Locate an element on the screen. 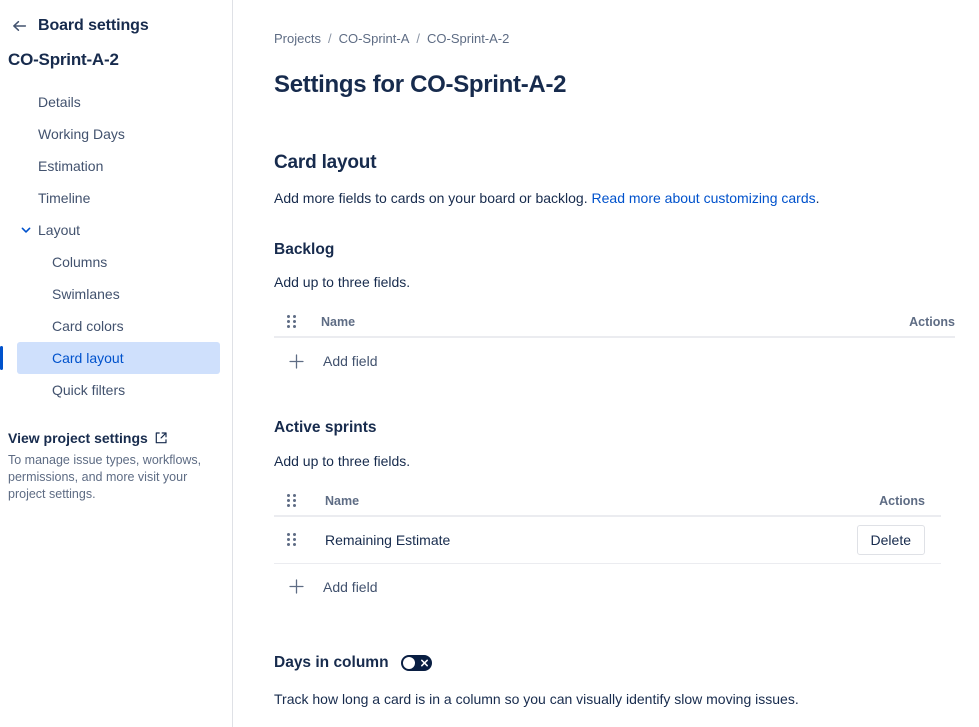  delete-button: Delete is located at coordinates (890, 539).